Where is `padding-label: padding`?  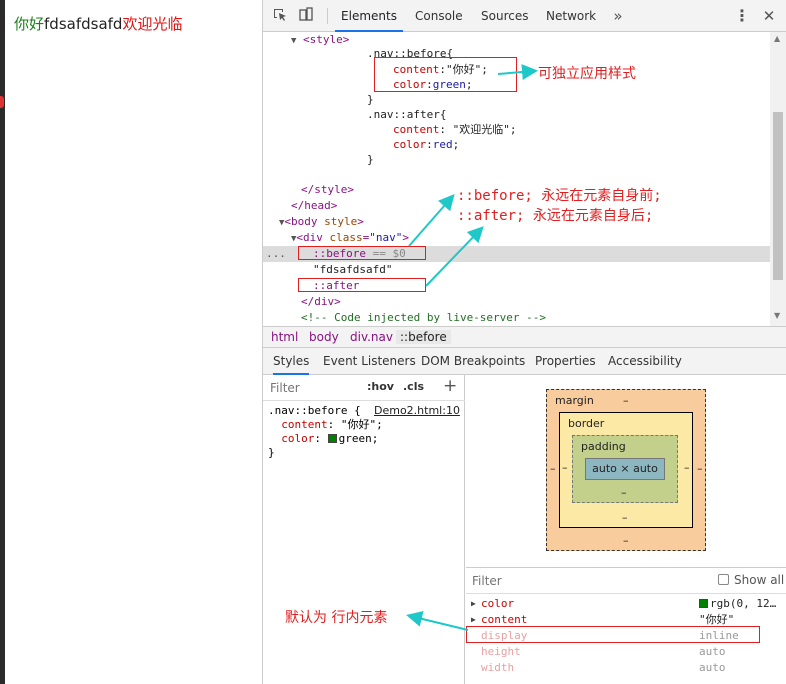 padding-label: padding is located at coordinates (603, 446).